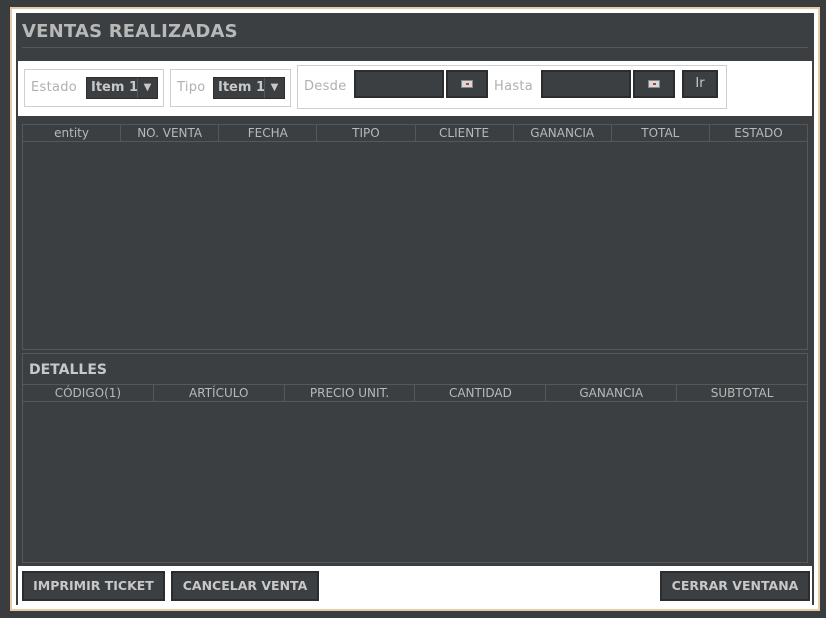  Describe the element at coordinates (93, 586) in the screenshot. I see `print-ticket-button: IMPRIMIR TICKET` at that location.